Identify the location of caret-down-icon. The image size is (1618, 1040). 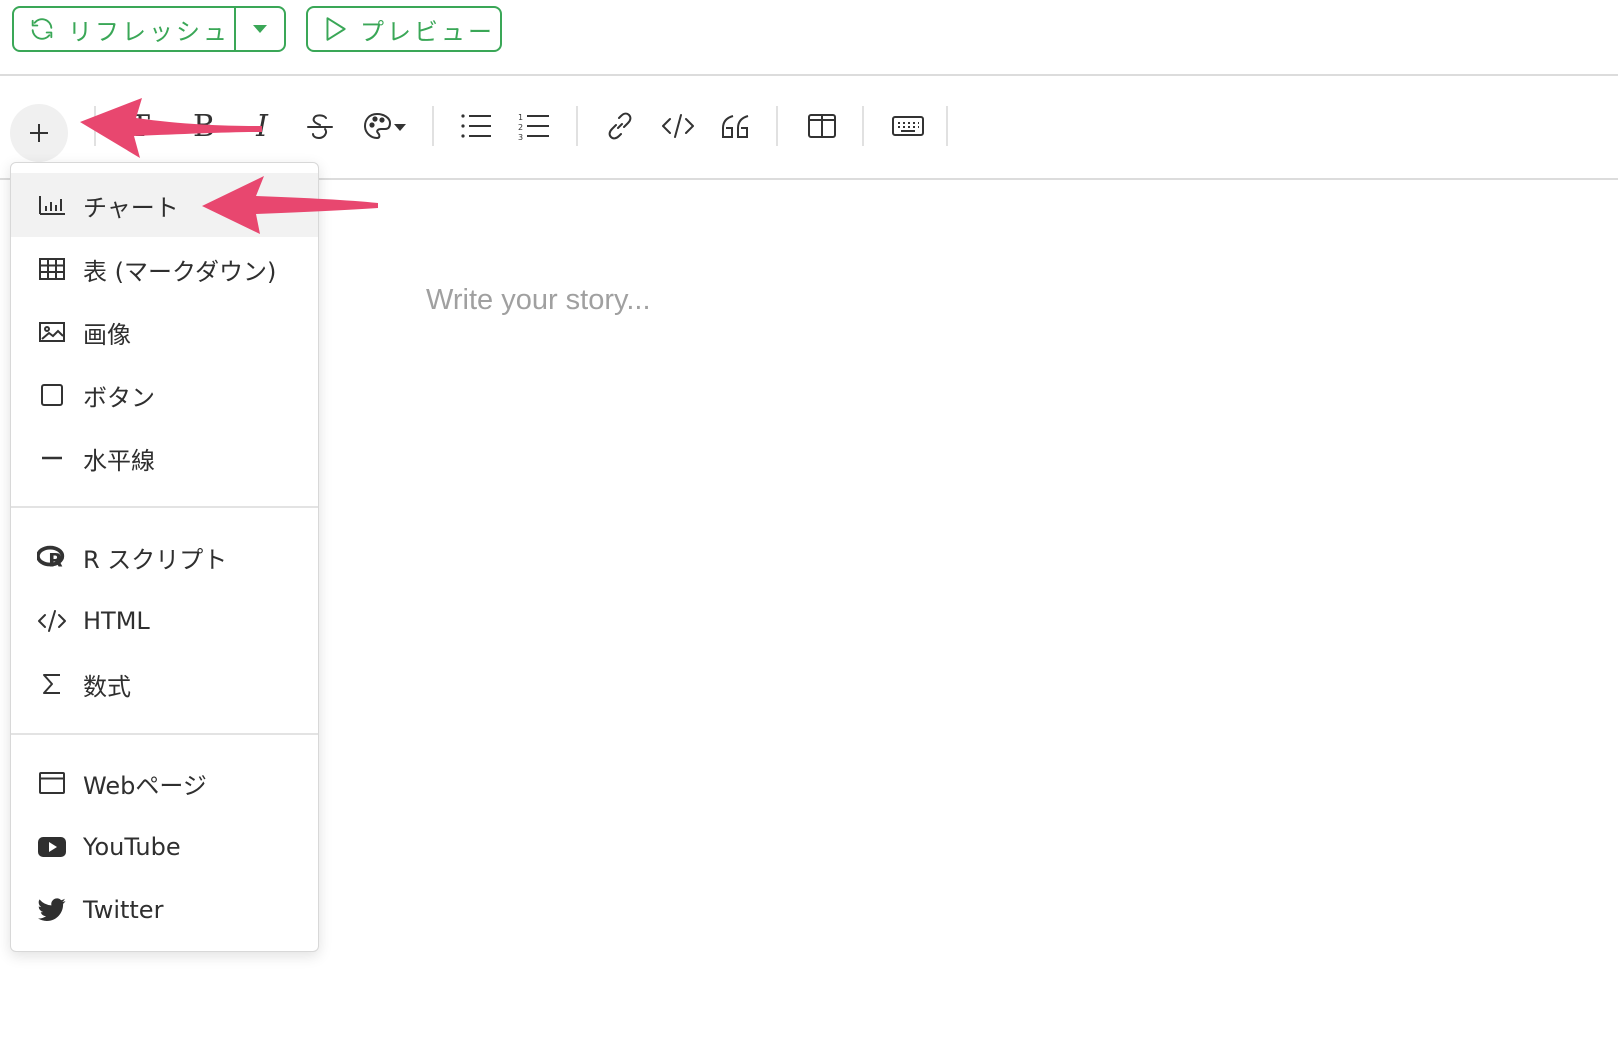
(260, 29).